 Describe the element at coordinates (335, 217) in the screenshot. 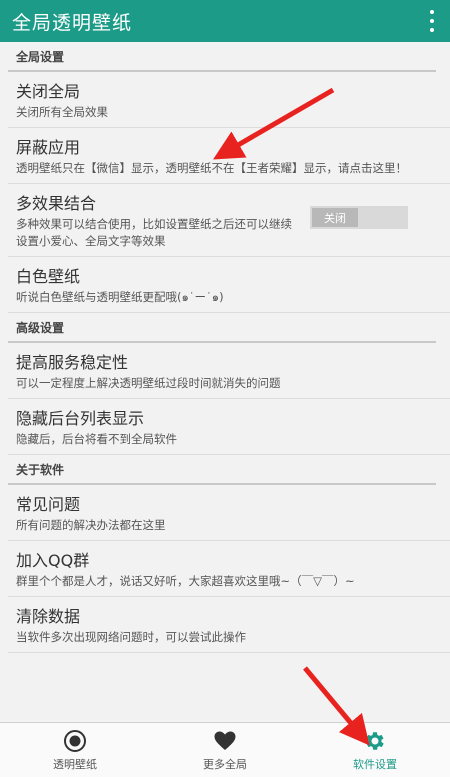

I see `toggle-label: 关闭` at that location.